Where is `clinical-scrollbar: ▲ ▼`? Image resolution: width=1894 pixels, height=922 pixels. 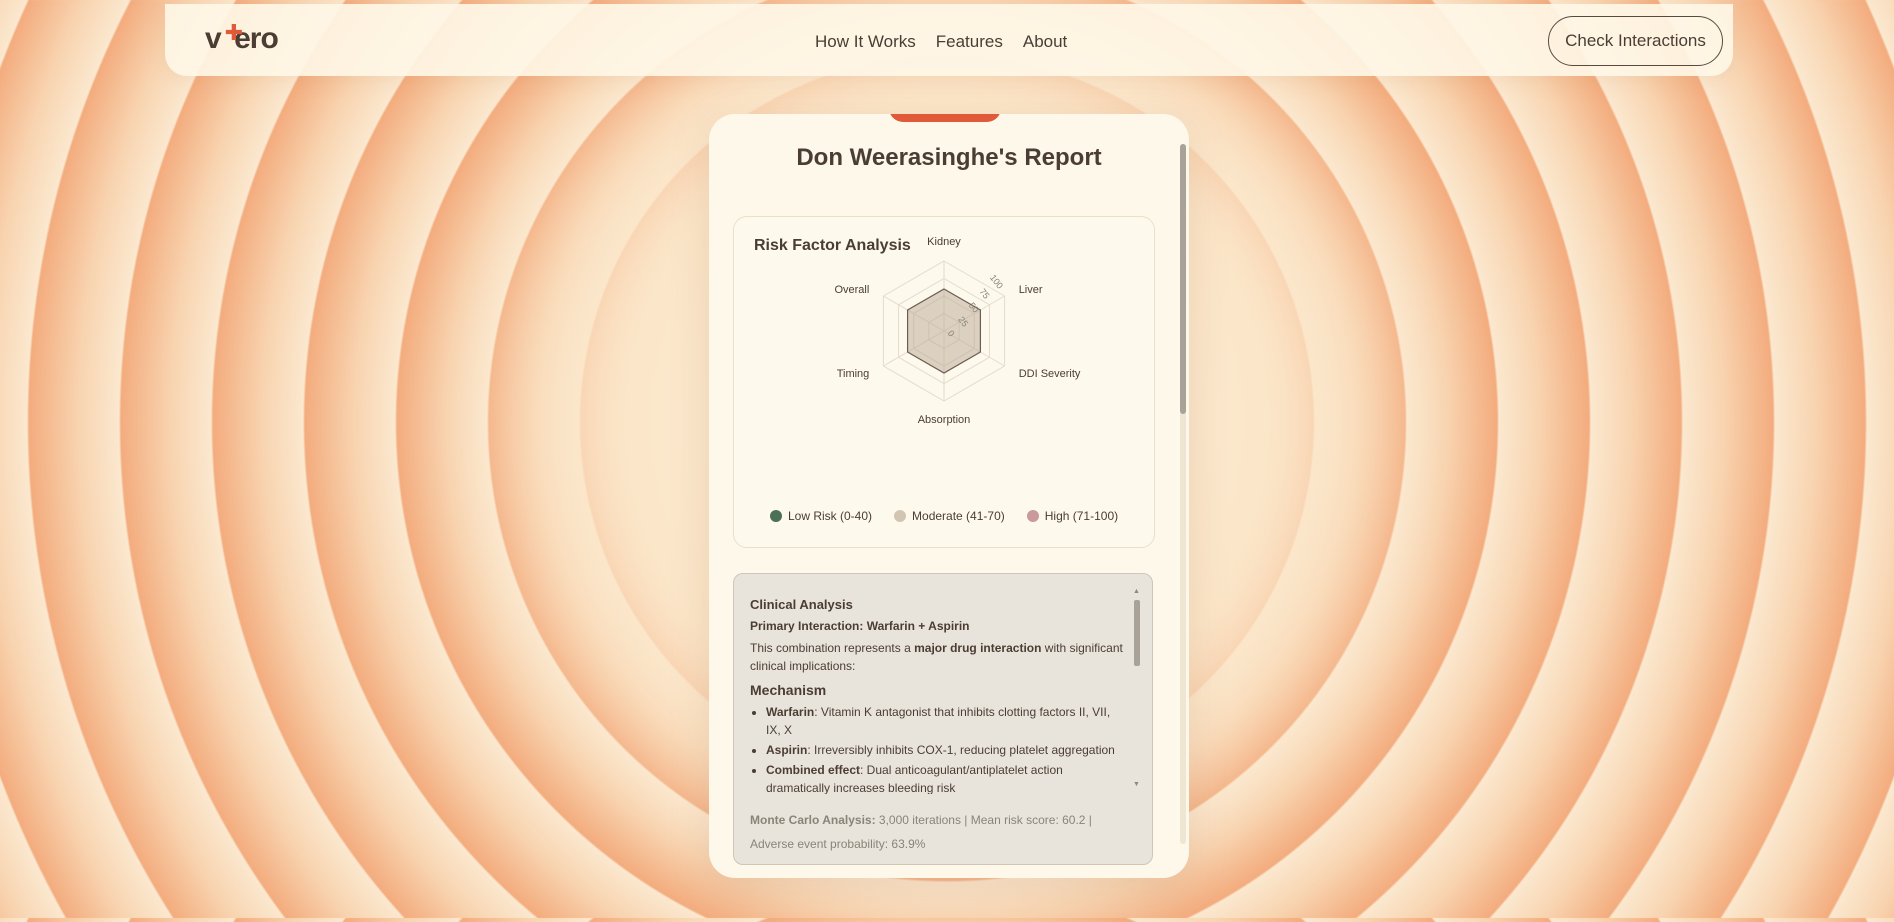 clinical-scrollbar: ▲ ▼ is located at coordinates (1137, 688).